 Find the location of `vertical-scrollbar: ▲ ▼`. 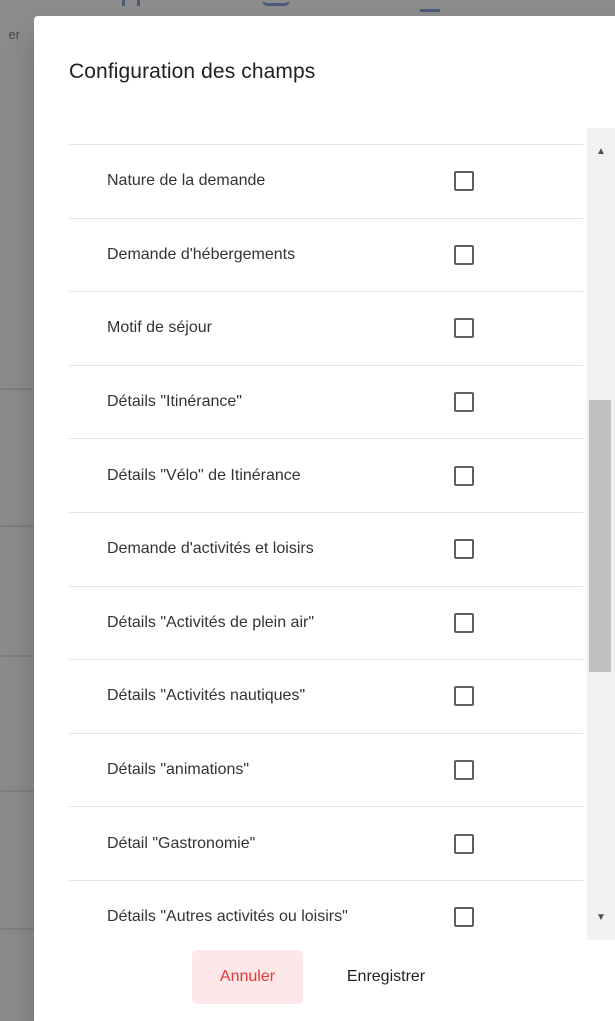

vertical-scrollbar: ▲ ▼ is located at coordinates (601, 534).